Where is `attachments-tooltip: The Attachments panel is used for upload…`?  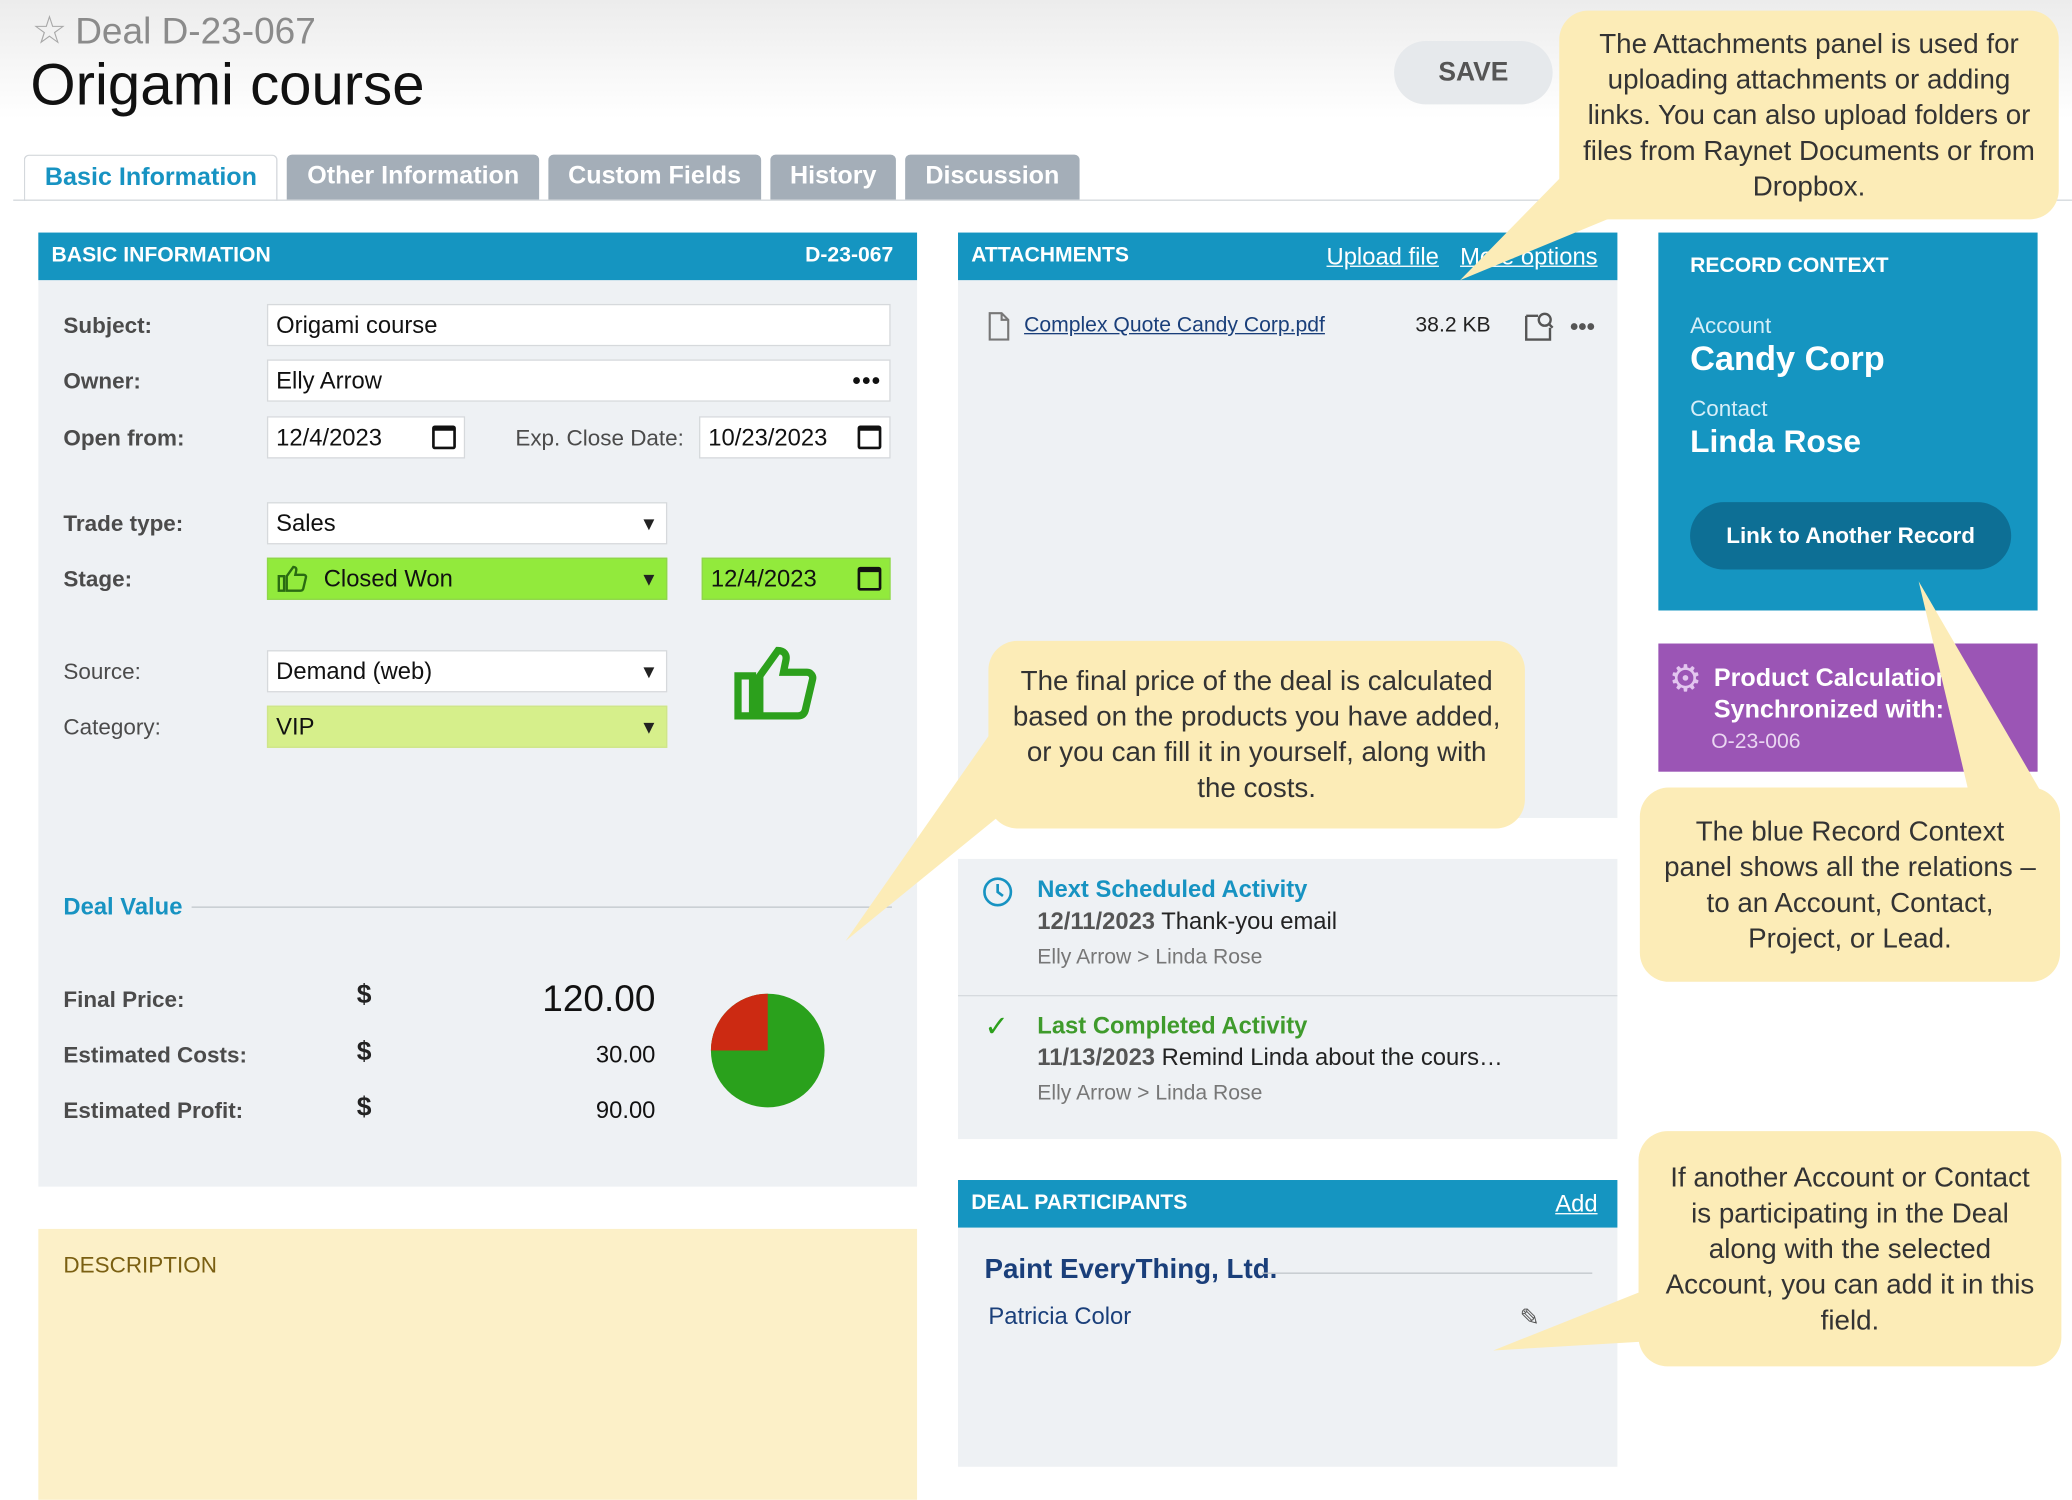 attachments-tooltip: The Attachments panel is used for upload… is located at coordinates (1809, 115).